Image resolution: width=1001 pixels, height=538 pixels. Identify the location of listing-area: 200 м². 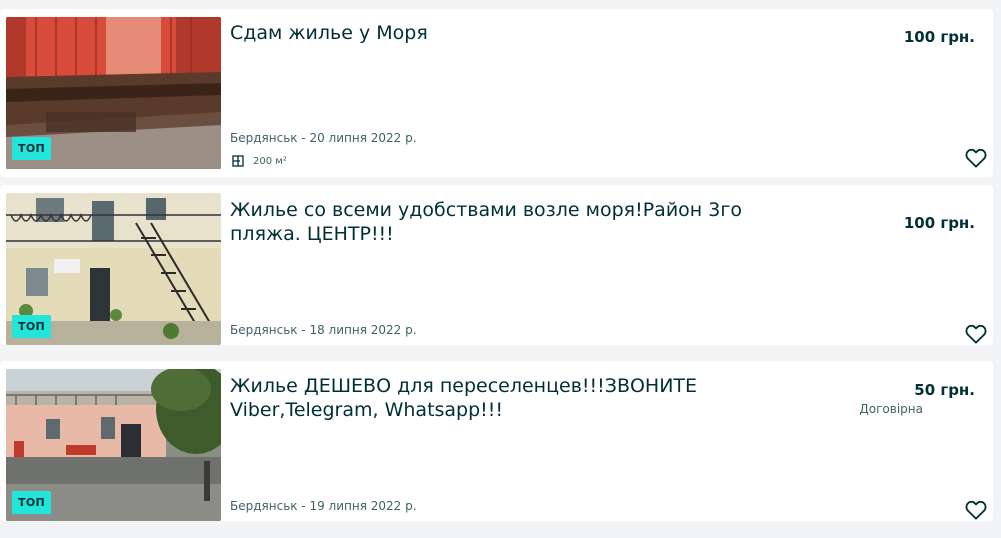
(259, 161).